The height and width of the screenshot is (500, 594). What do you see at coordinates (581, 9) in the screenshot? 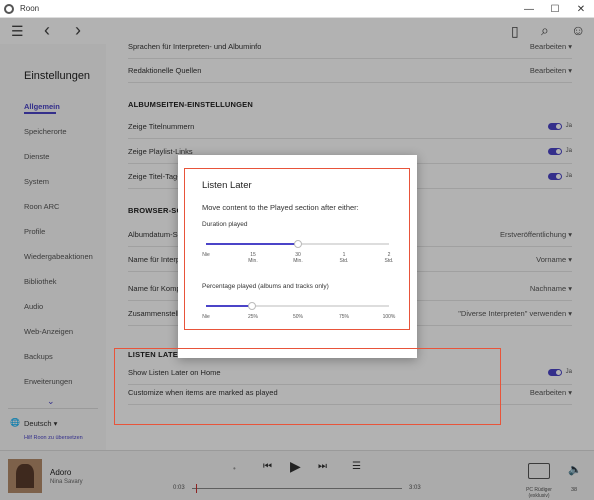
I see `close-button: ✕` at bounding box center [581, 9].